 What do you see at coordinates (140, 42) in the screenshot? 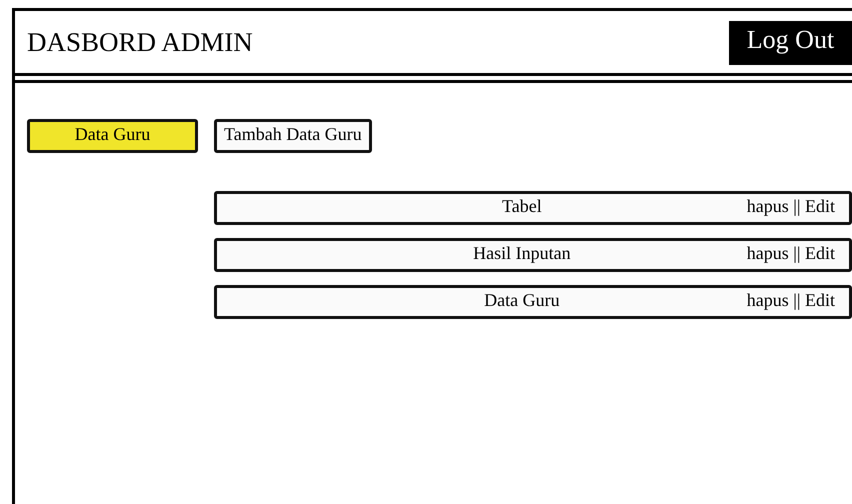
I see `page-title: DASBORD ADMIN` at bounding box center [140, 42].